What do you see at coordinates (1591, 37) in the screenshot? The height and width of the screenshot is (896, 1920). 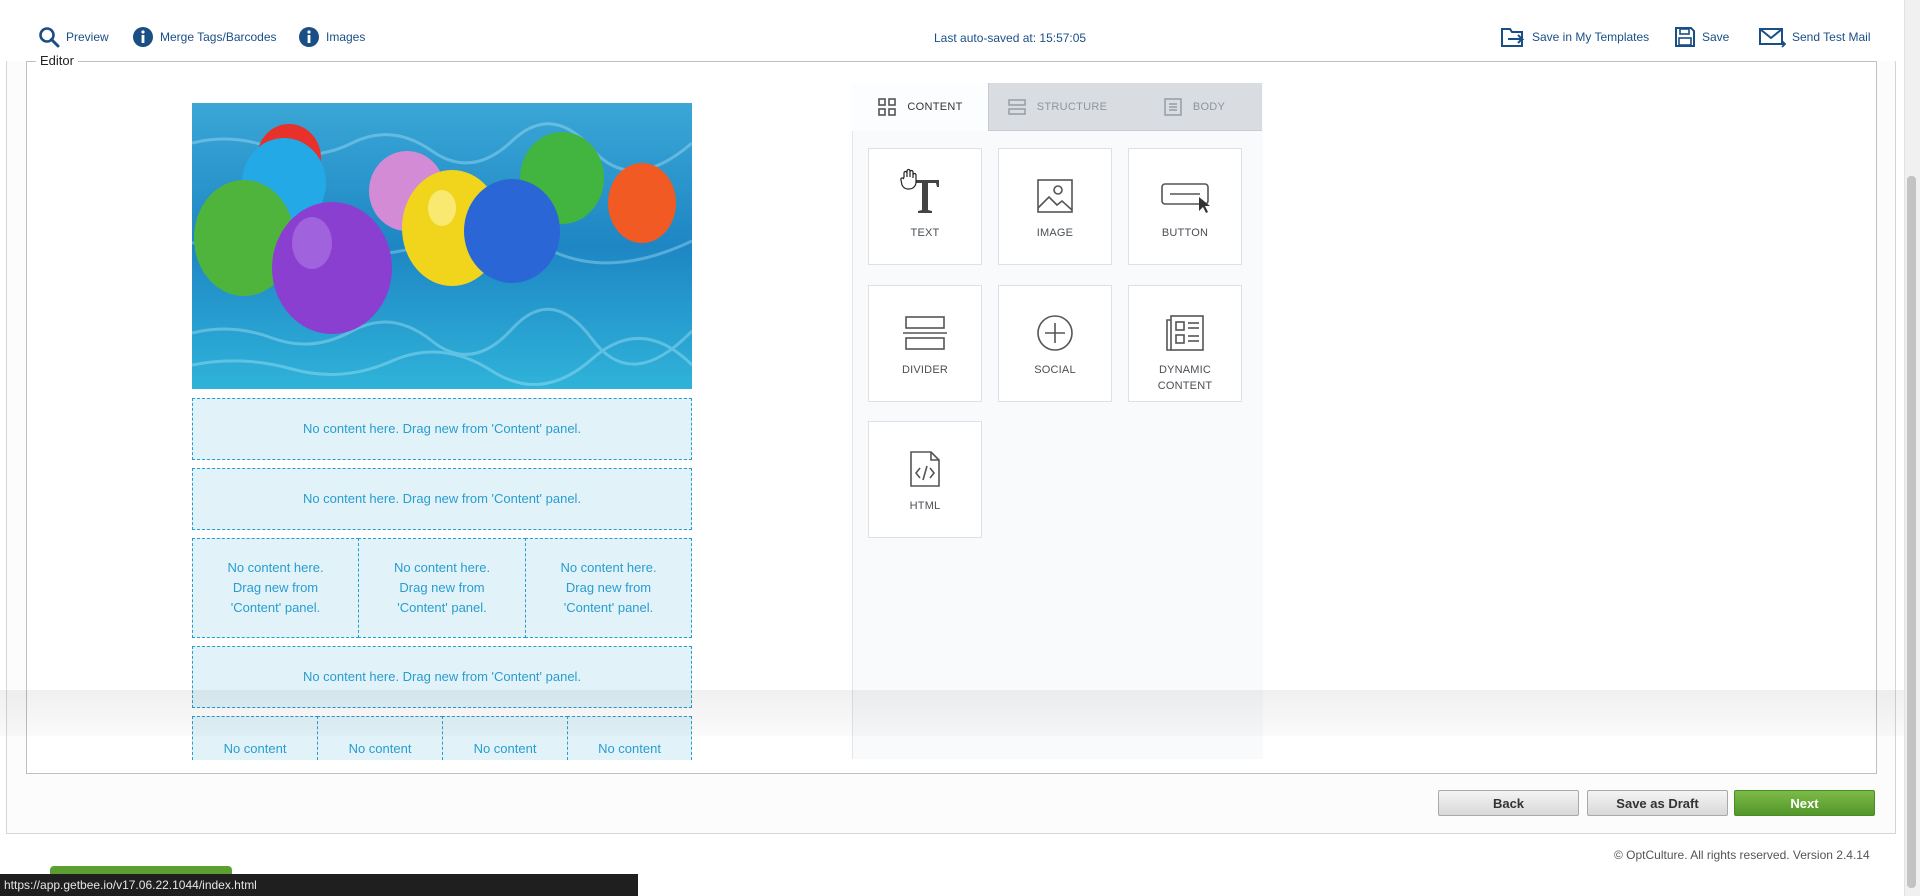 I see `save-in-templates-label: Save in My Templates` at bounding box center [1591, 37].